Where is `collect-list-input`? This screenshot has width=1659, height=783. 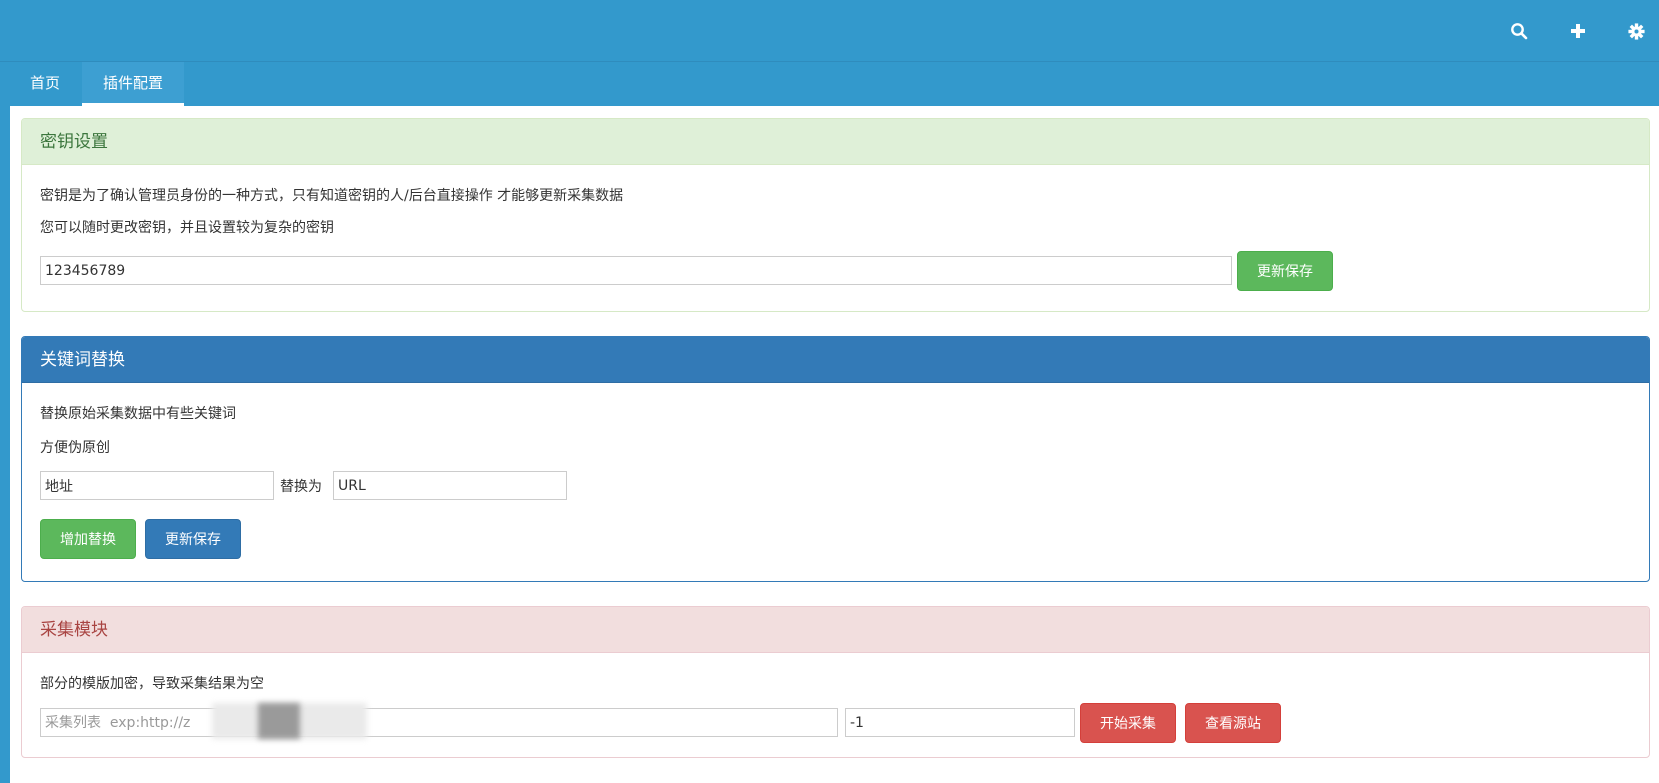 collect-list-input is located at coordinates (439, 722).